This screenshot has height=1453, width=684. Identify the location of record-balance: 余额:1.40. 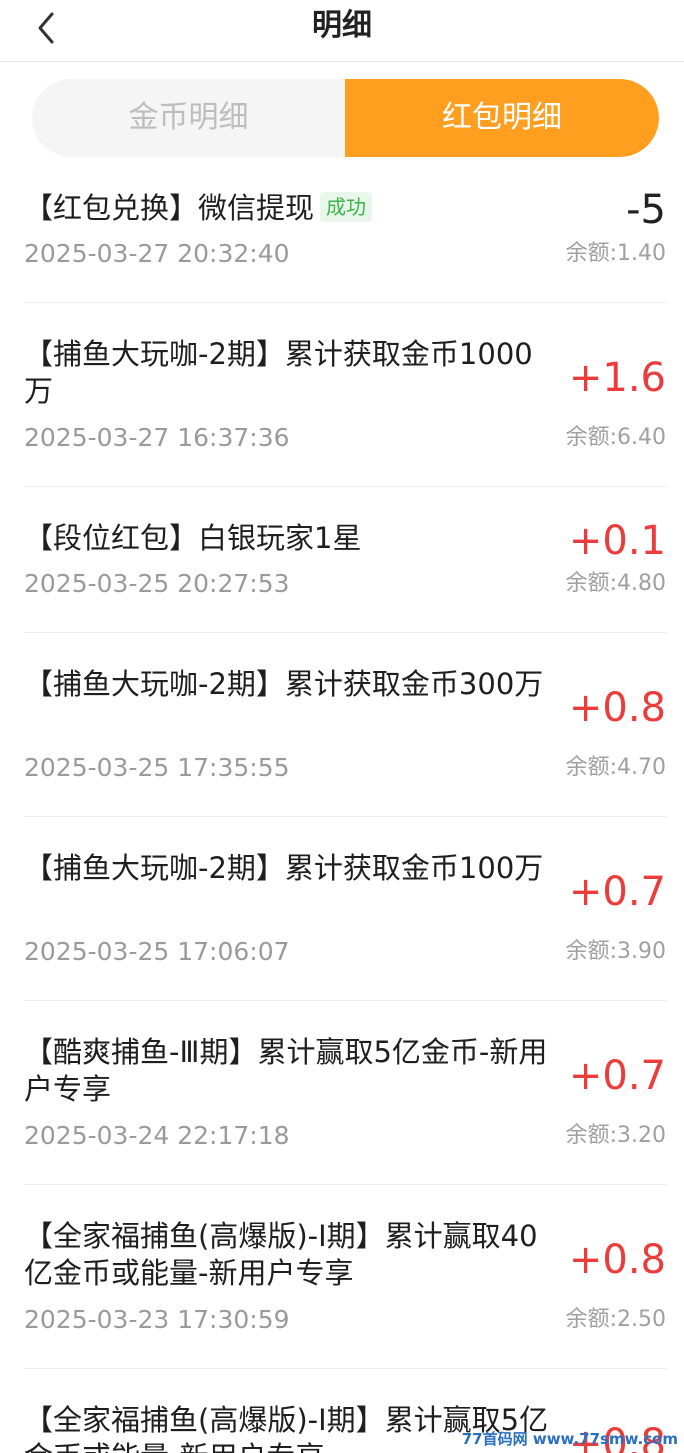
(615, 253).